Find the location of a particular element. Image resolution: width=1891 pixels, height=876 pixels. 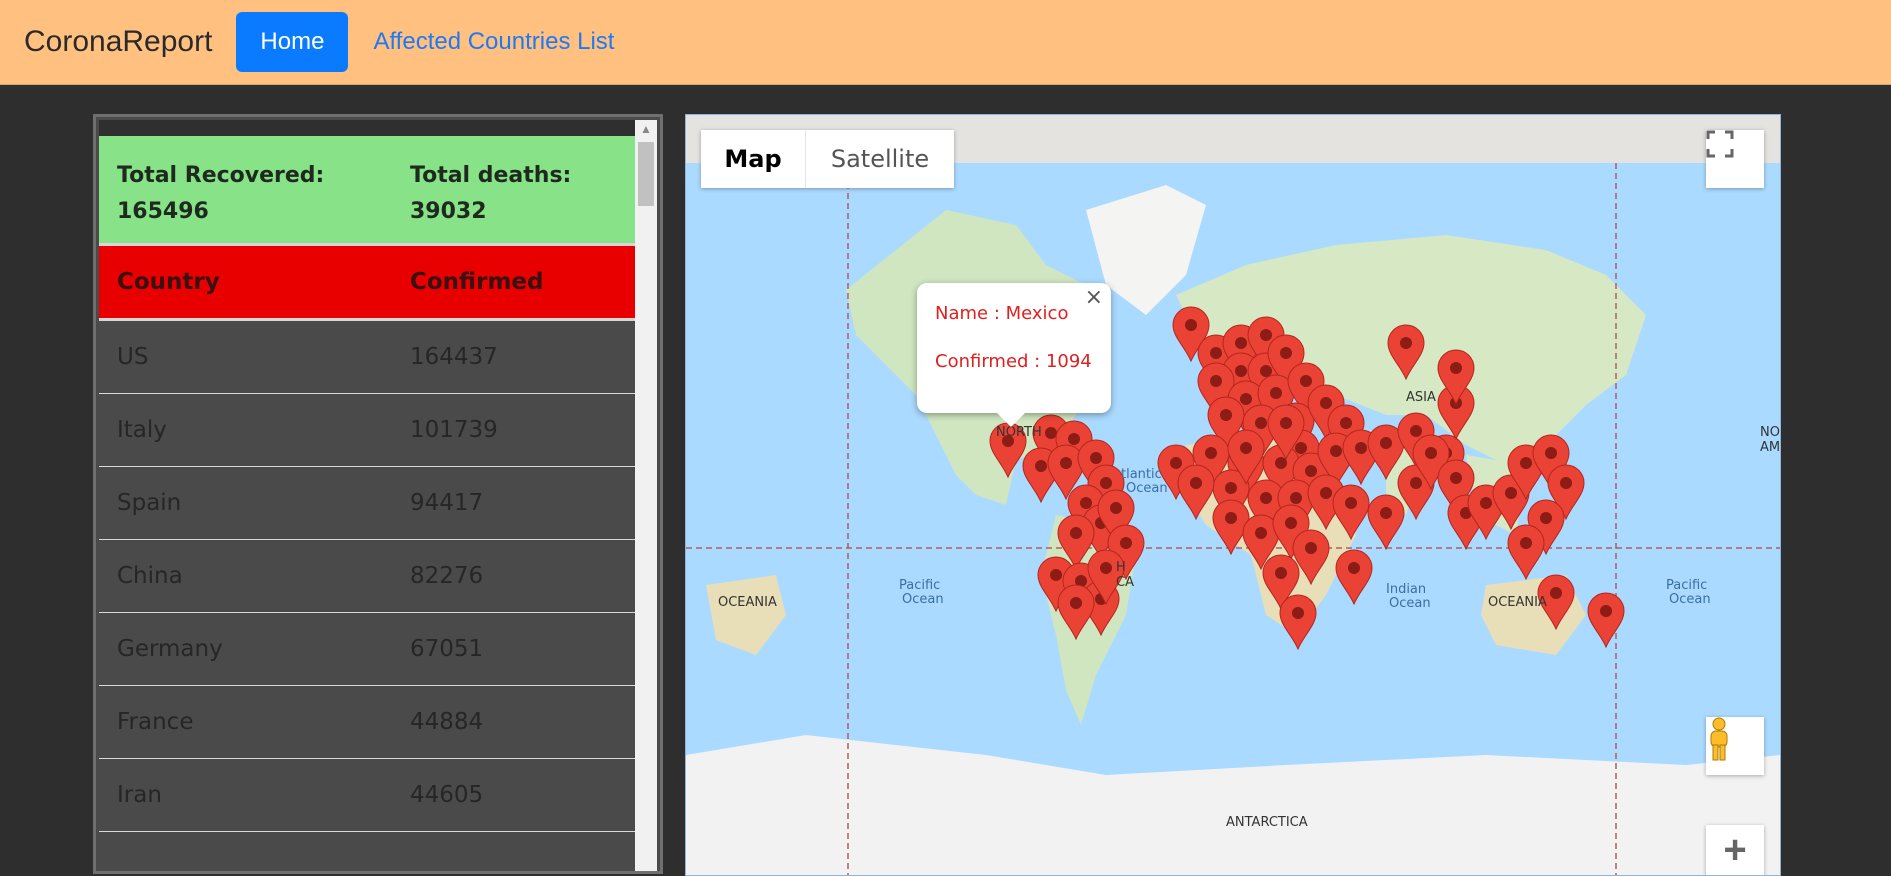

map-type-satellite-button: Satellite is located at coordinates (880, 159).